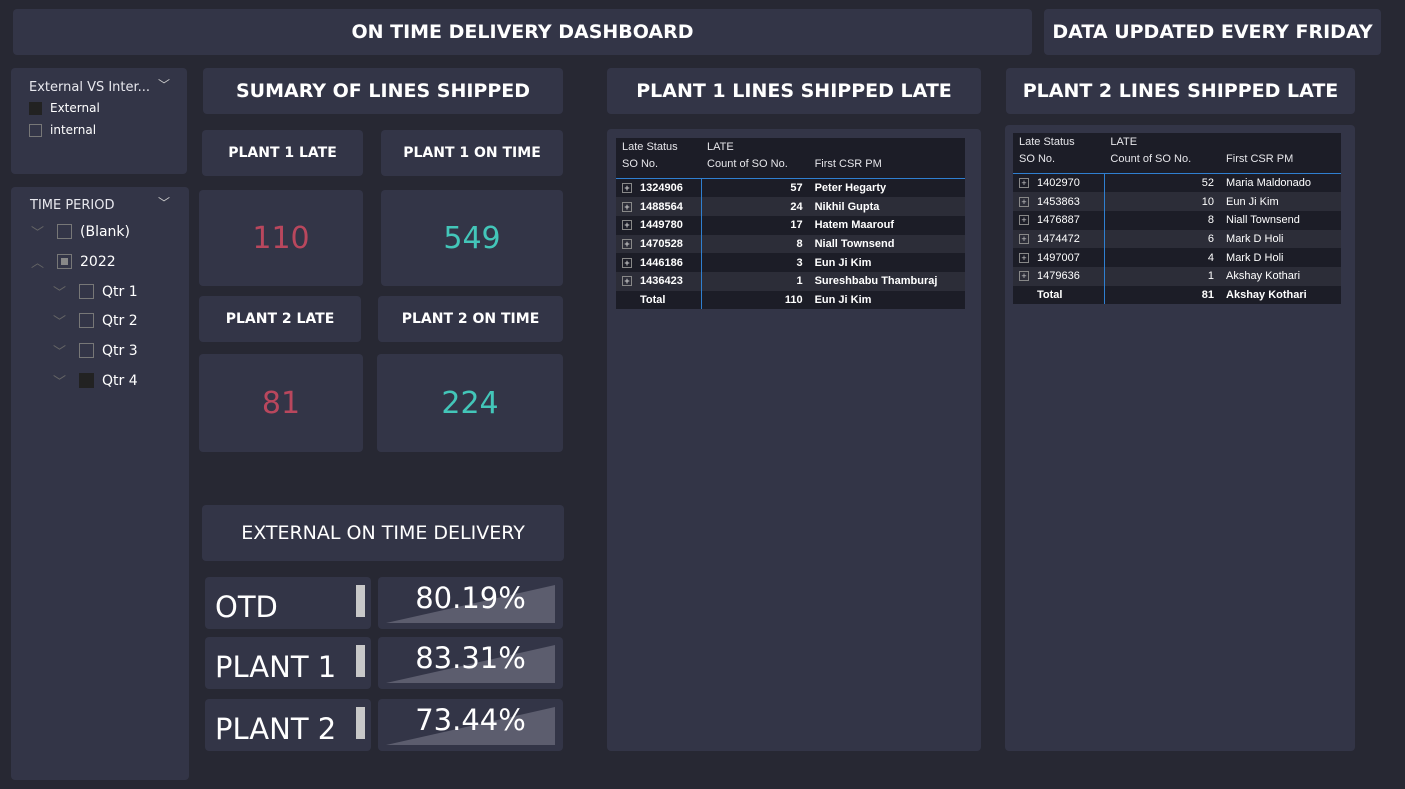 Image resolution: width=1405 pixels, height=789 pixels. What do you see at coordinates (661, 281) in the screenshot?
I see `so-number: 1436423` at bounding box center [661, 281].